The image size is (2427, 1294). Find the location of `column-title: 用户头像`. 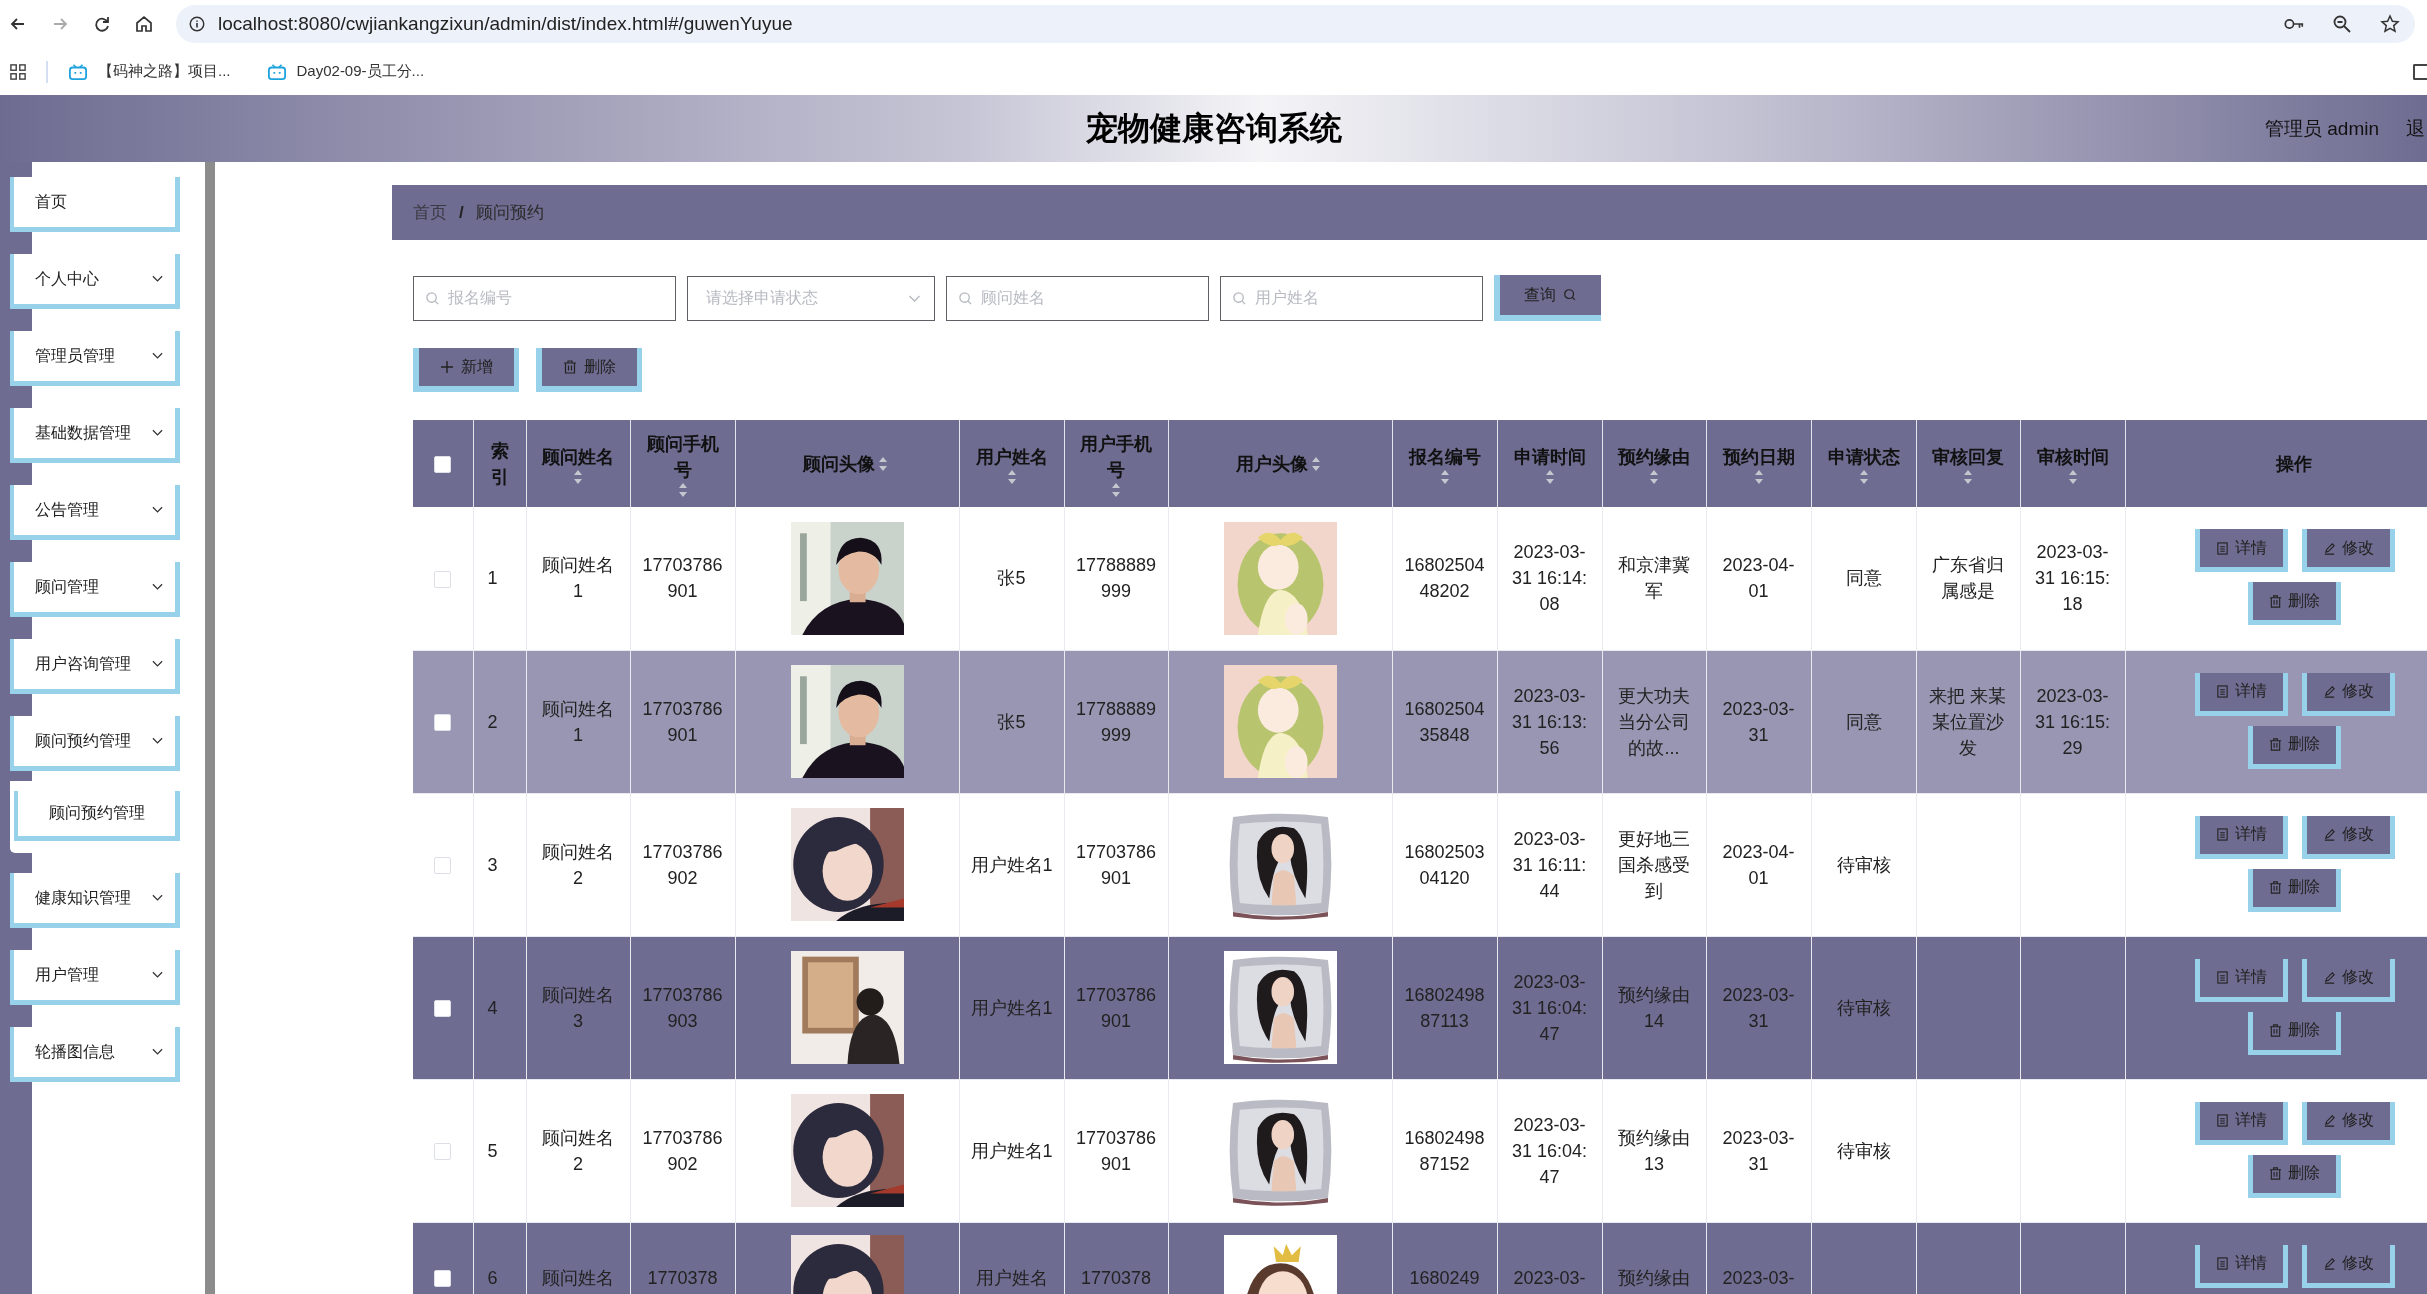

column-title: 用户头像 is located at coordinates (1272, 464).